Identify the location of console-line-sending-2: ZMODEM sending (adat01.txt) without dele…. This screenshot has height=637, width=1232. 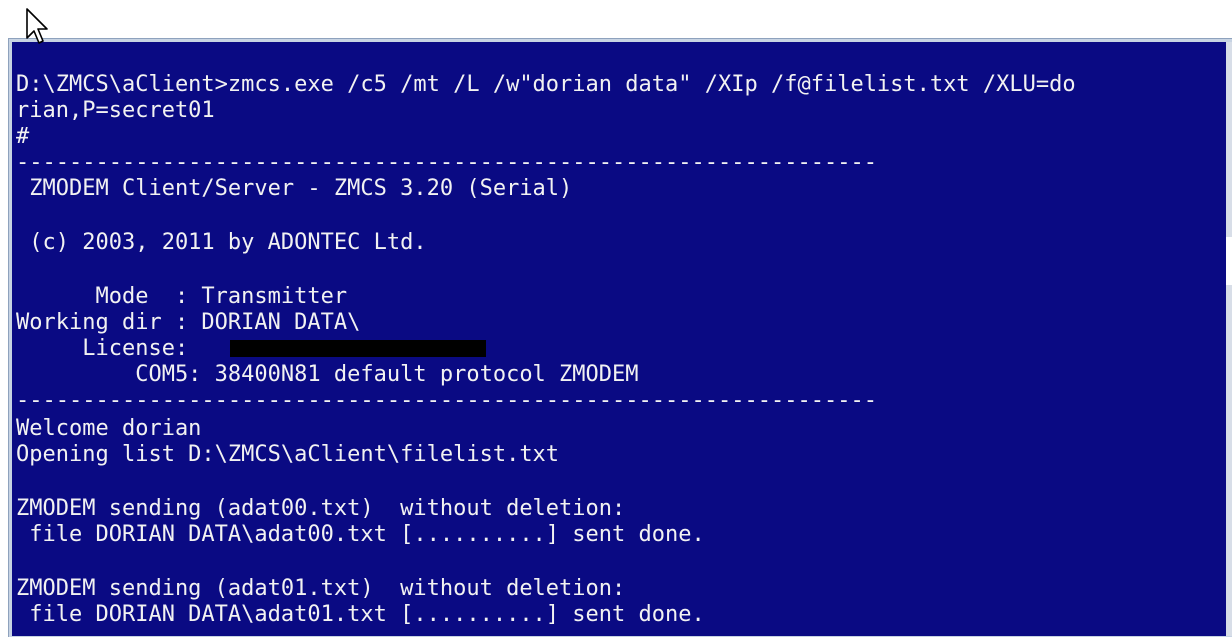
(321, 588).